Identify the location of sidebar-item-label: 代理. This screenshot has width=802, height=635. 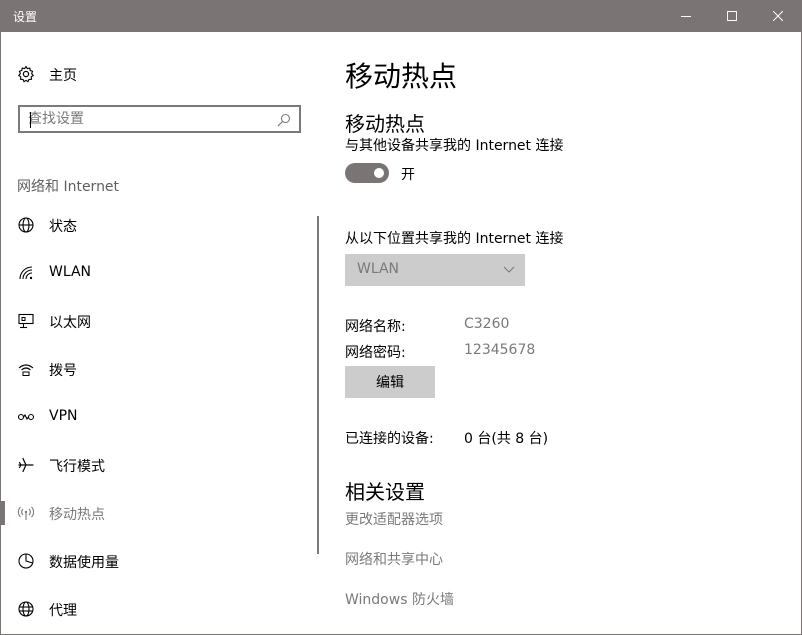
(63, 611).